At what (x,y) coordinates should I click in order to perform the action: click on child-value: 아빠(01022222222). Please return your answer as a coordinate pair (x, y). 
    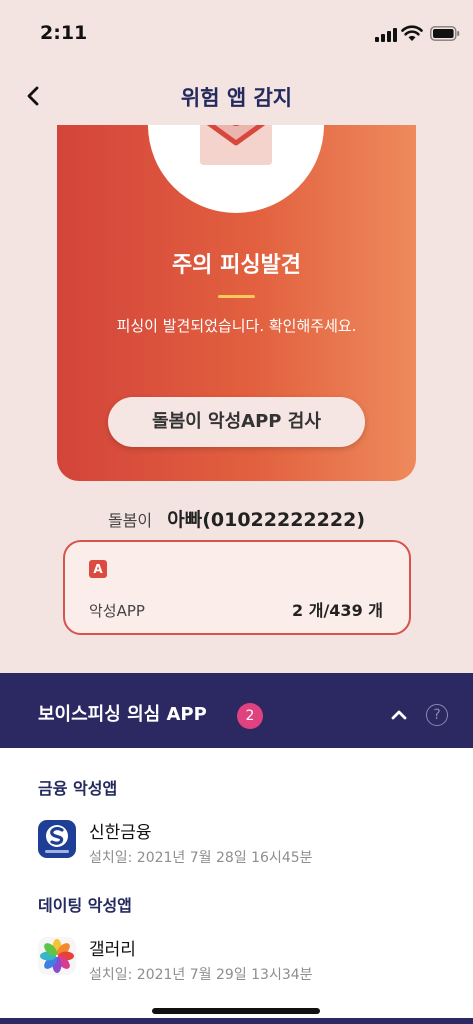
    Looking at the image, I should click on (266, 520).